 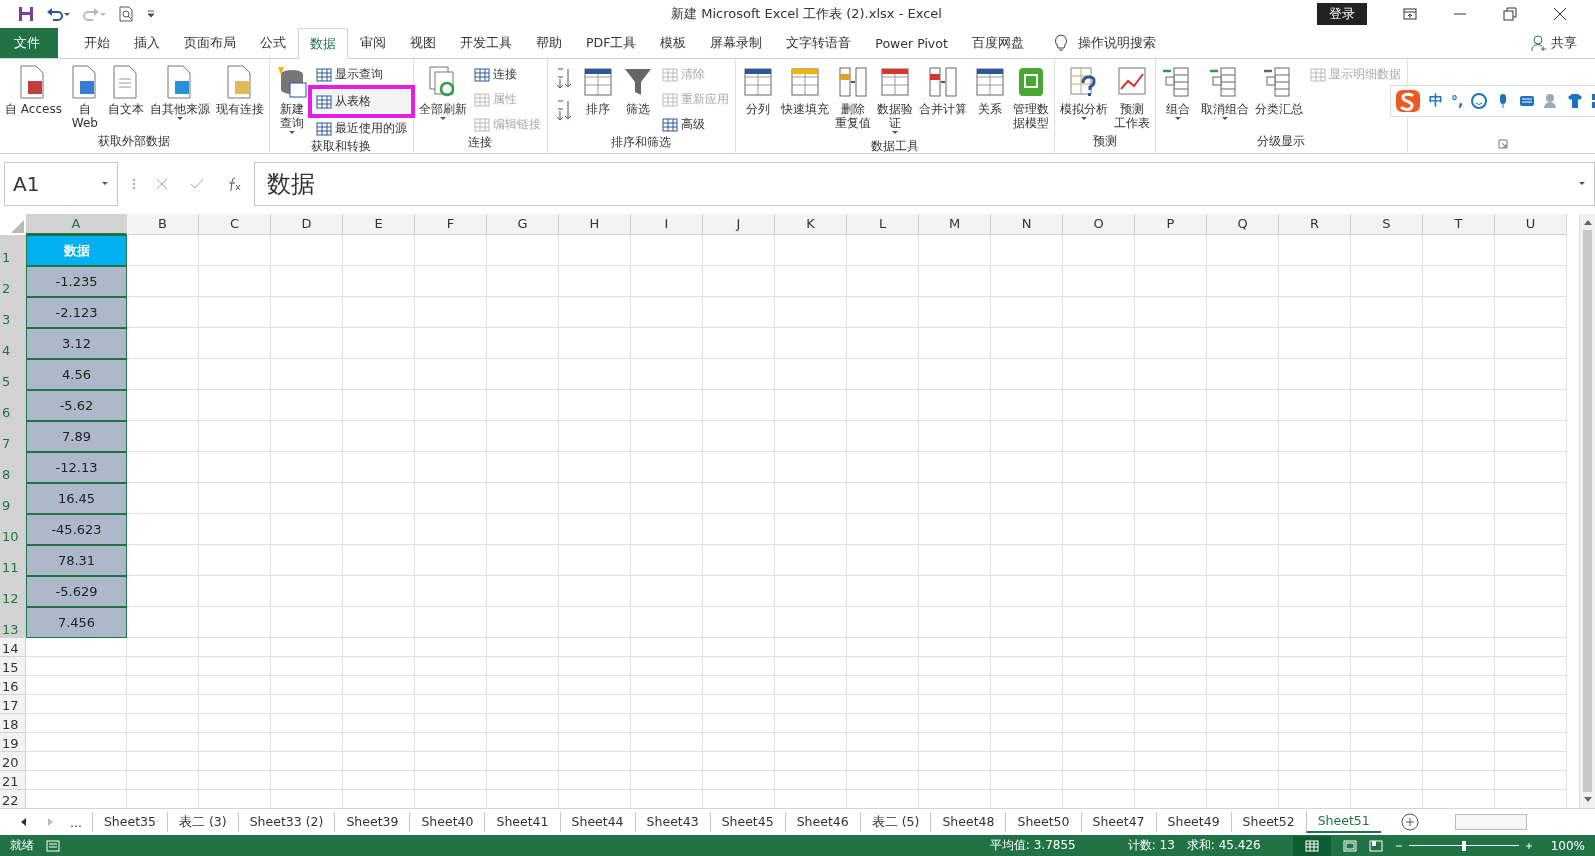 What do you see at coordinates (13, 704) in the screenshot?
I see `row-header: 17` at bounding box center [13, 704].